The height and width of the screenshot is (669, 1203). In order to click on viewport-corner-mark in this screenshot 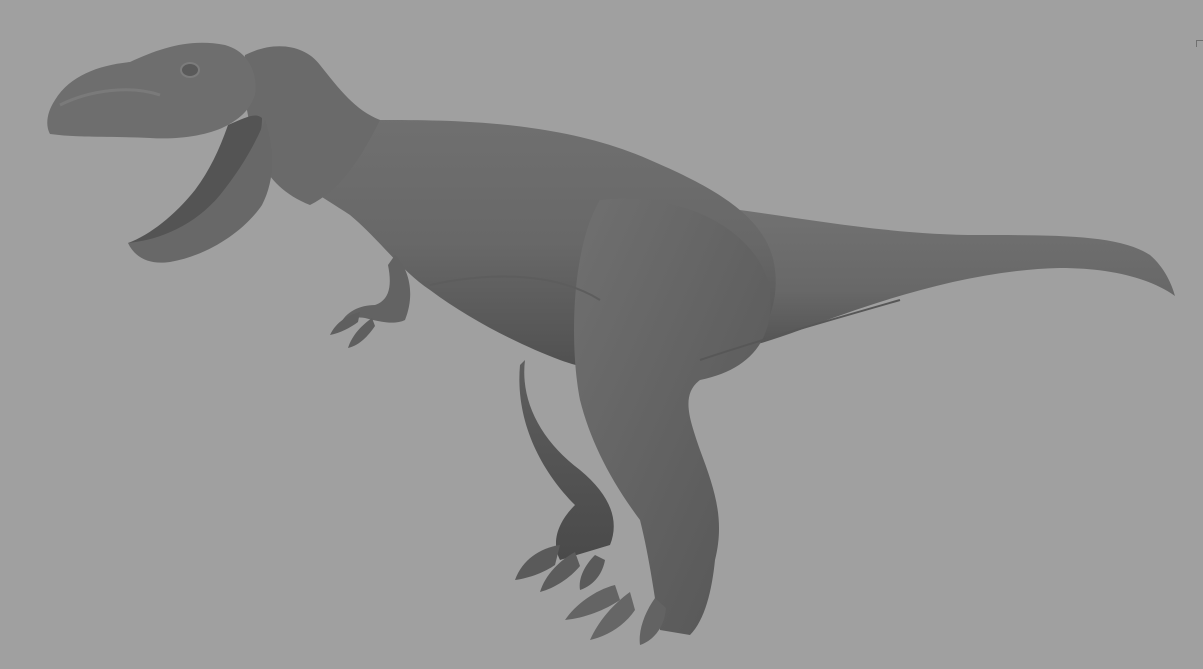, I will do `click(1199, 43)`.